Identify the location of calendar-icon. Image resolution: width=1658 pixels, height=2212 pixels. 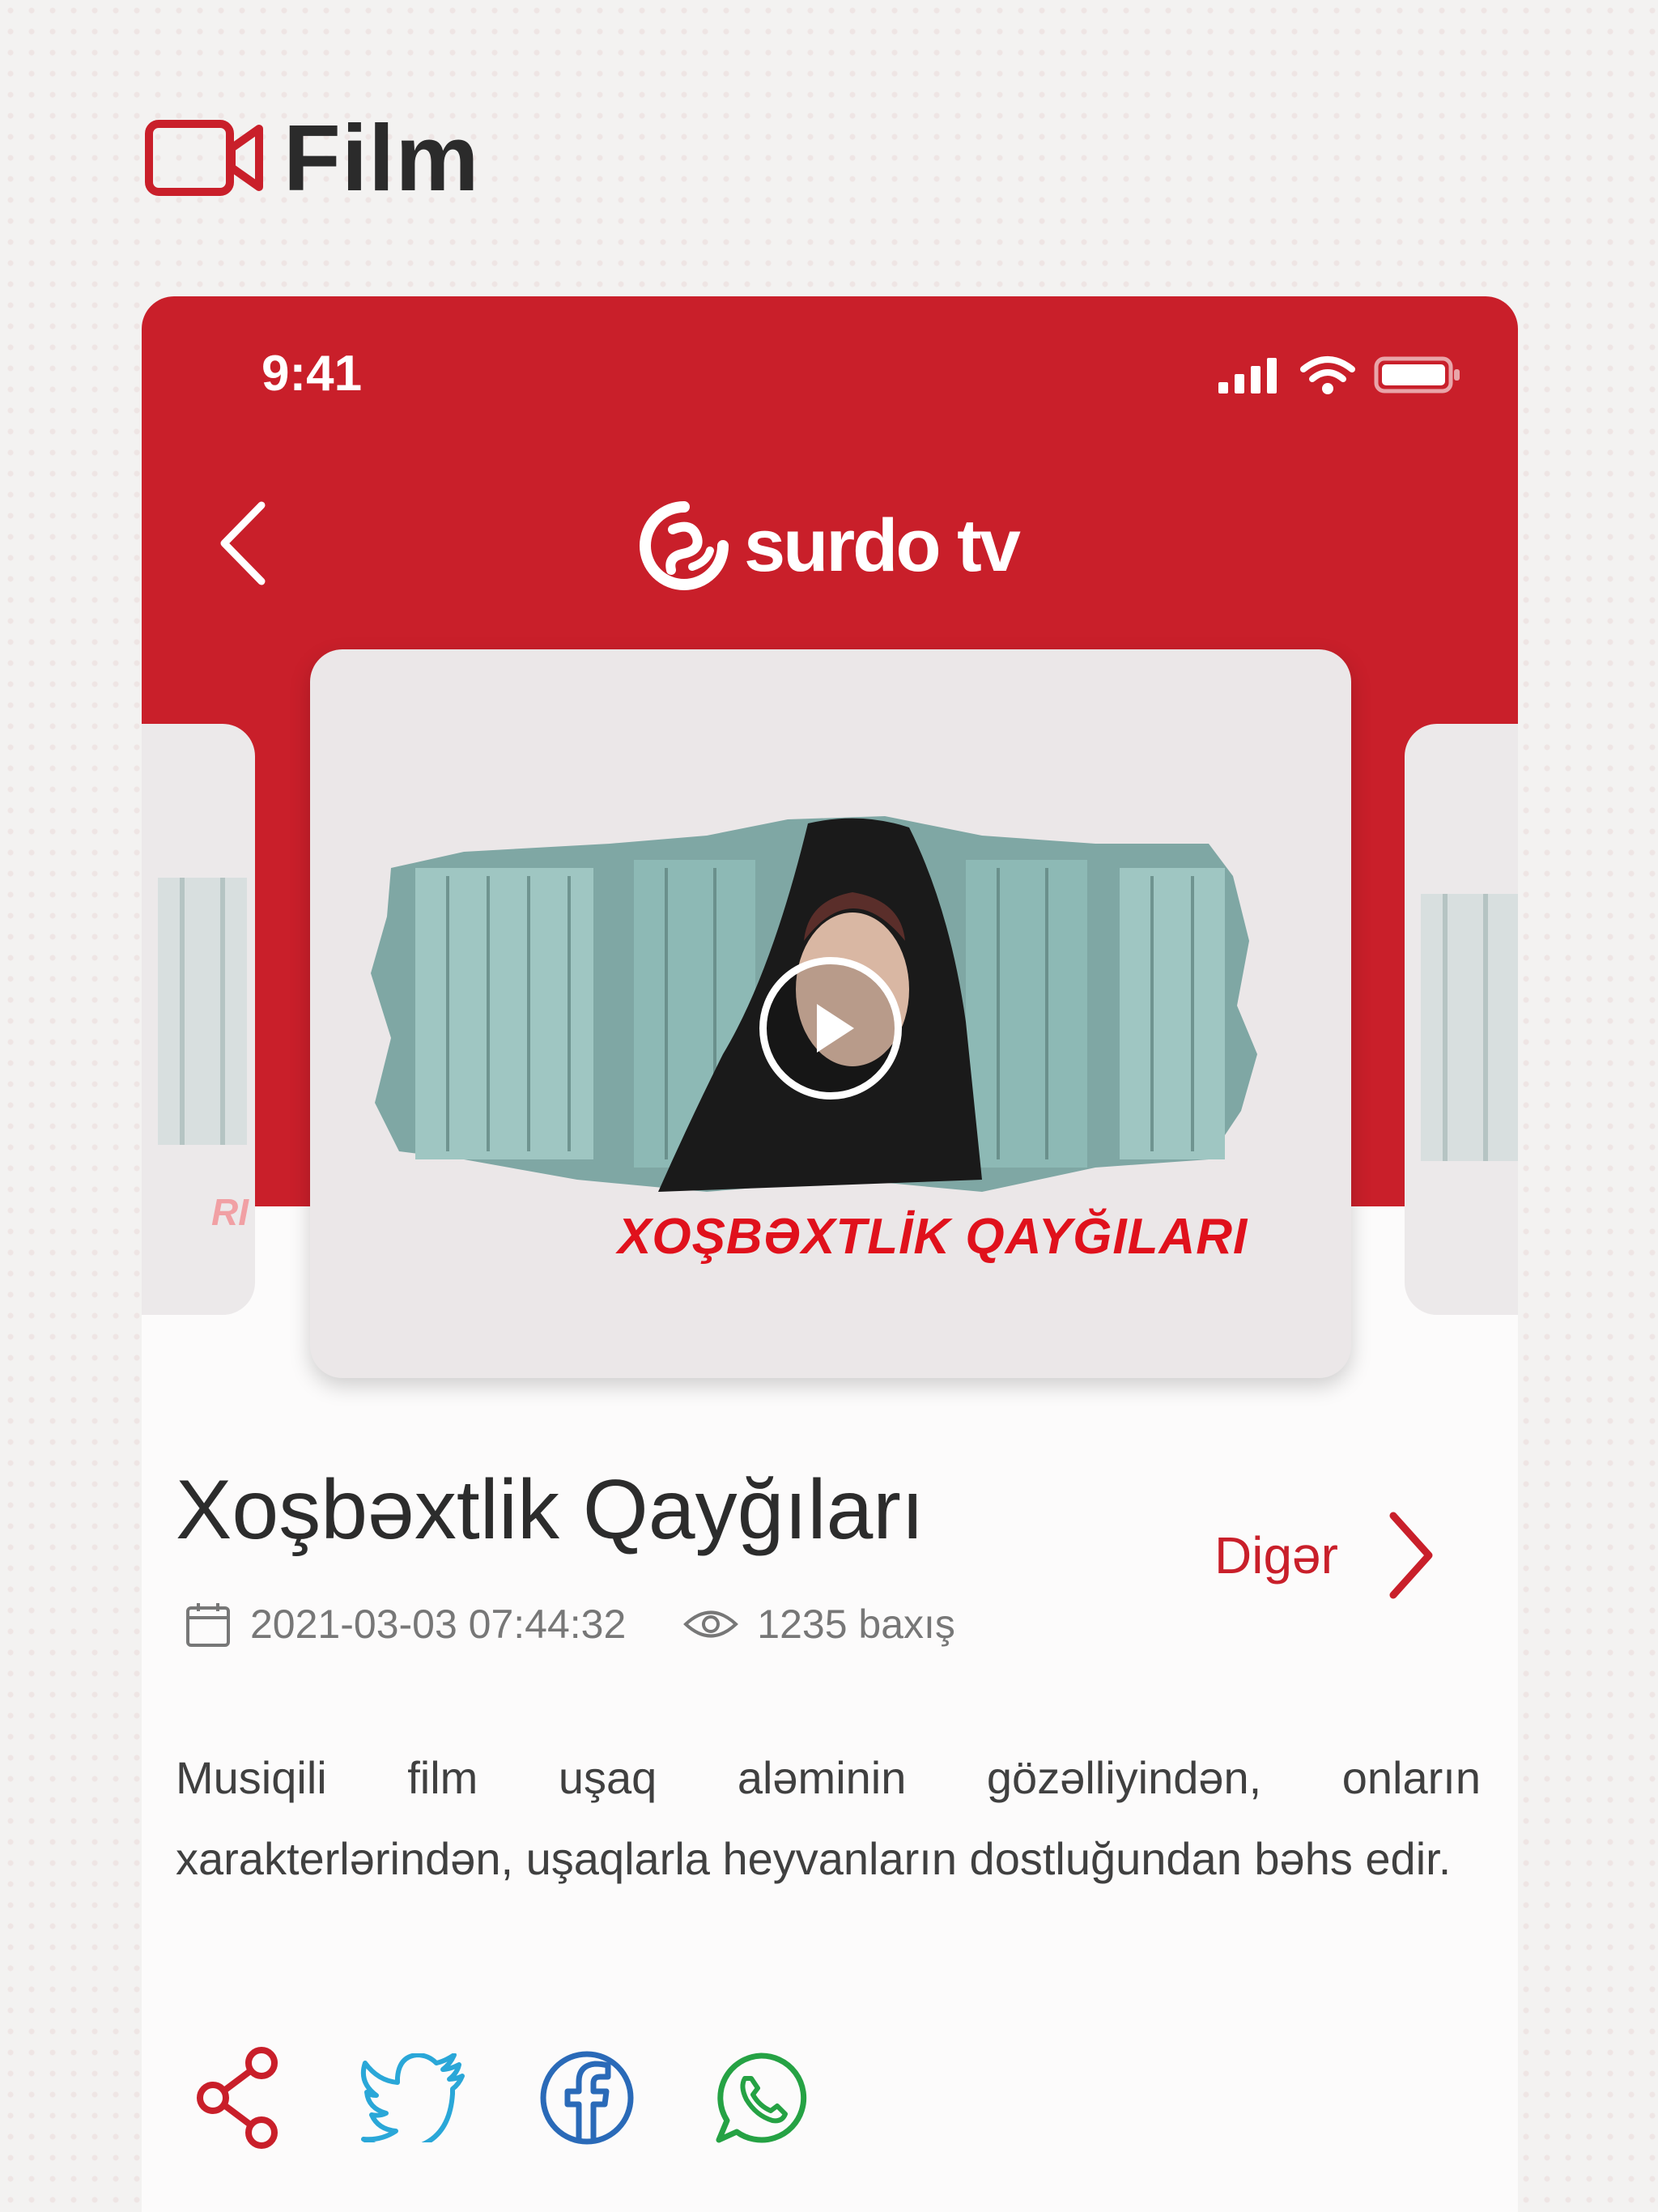
(208, 1625).